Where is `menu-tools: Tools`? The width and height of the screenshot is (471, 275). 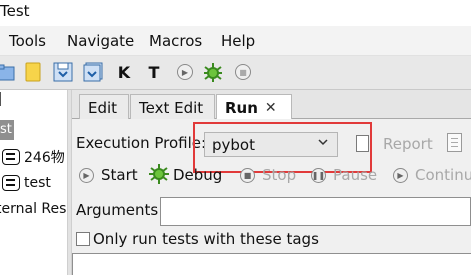
menu-tools: Tools is located at coordinates (27, 41).